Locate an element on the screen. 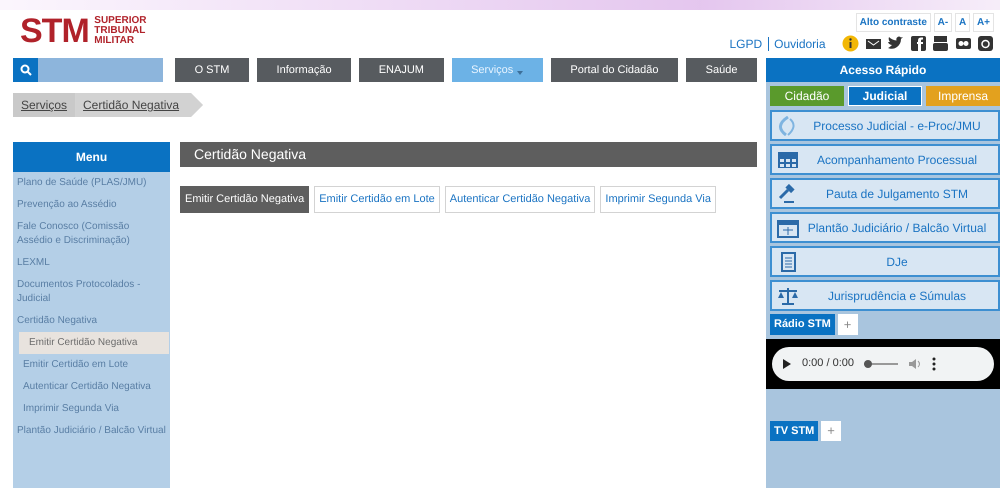  tab: Imprimir Segunda Via is located at coordinates (658, 199).